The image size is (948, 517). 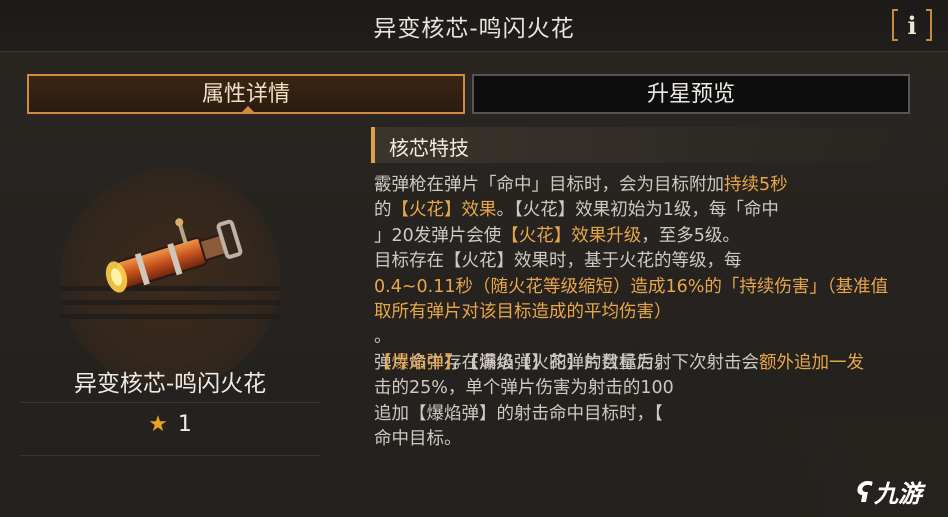 I want to click on watermark-text: 九游, so click(x=898, y=494).